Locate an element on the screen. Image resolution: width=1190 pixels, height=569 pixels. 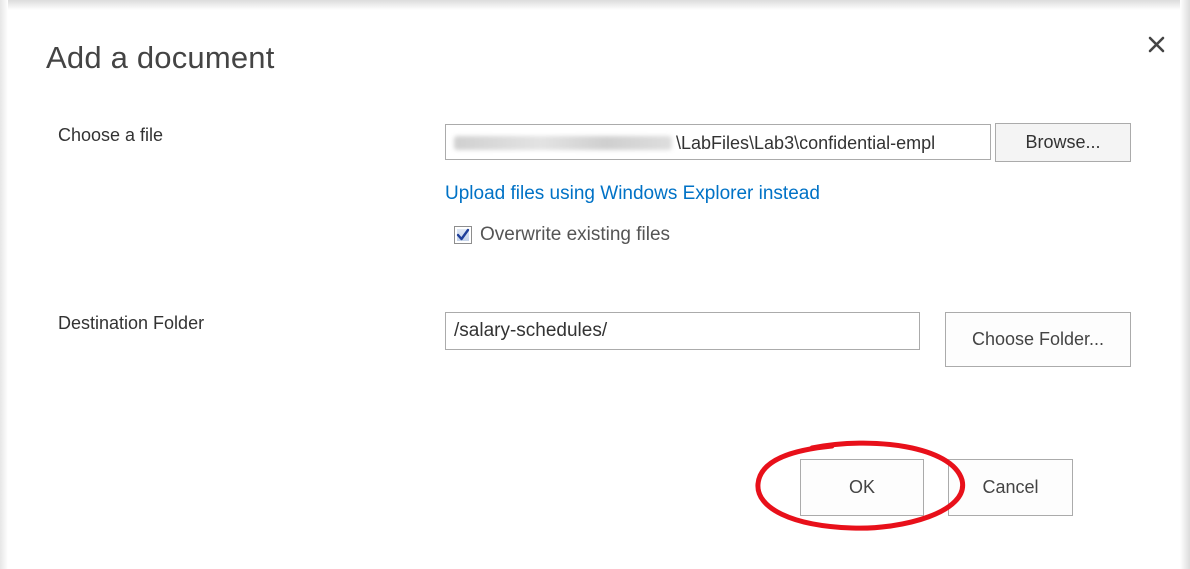
dialog-shadow-top is located at coordinates (595, 5).